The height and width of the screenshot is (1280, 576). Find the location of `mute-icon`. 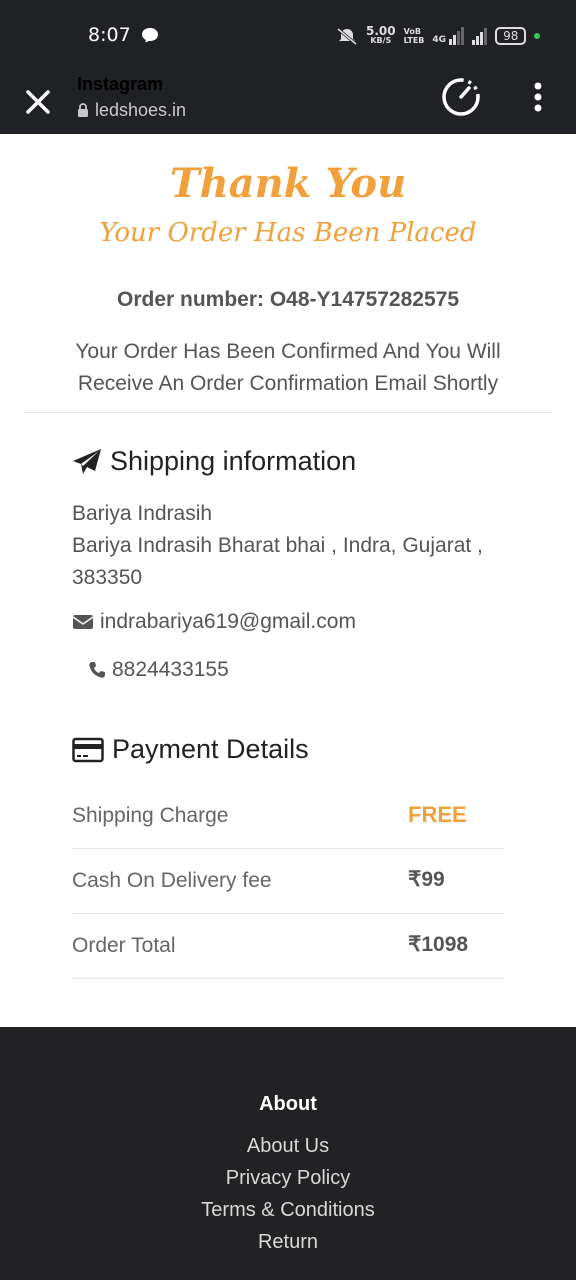

mute-icon is located at coordinates (347, 36).